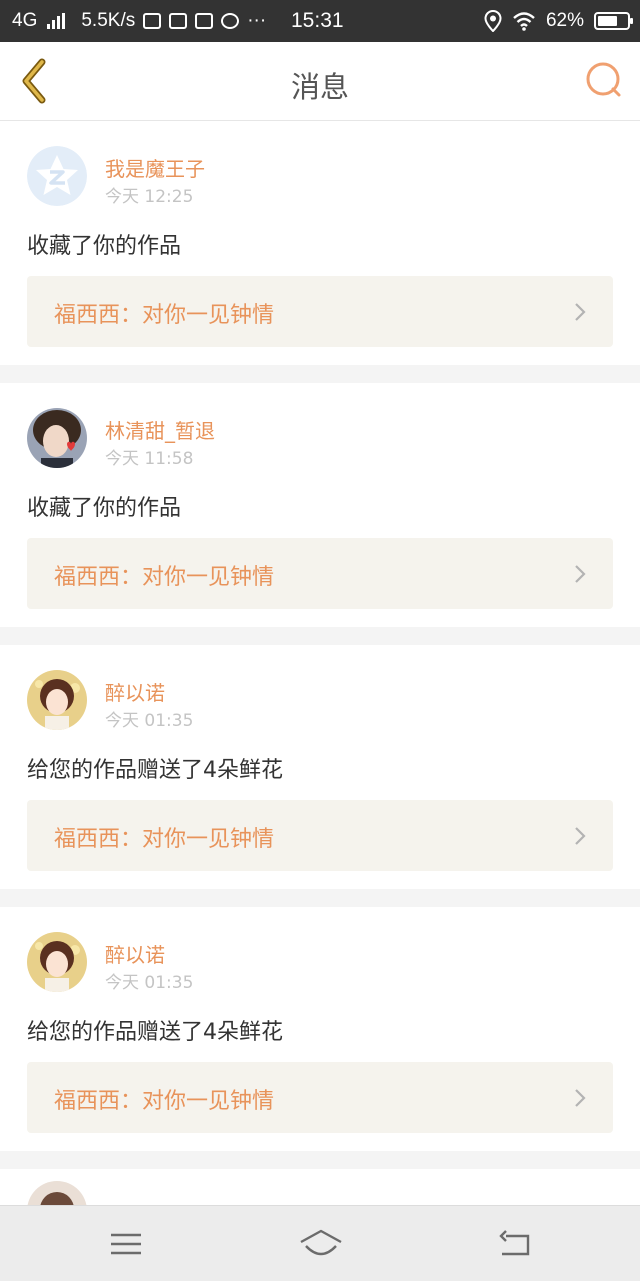 The image size is (640, 1281). Describe the element at coordinates (160, 429) in the screenshot. I see `sender-name: 林清甜_暂退` at that location.